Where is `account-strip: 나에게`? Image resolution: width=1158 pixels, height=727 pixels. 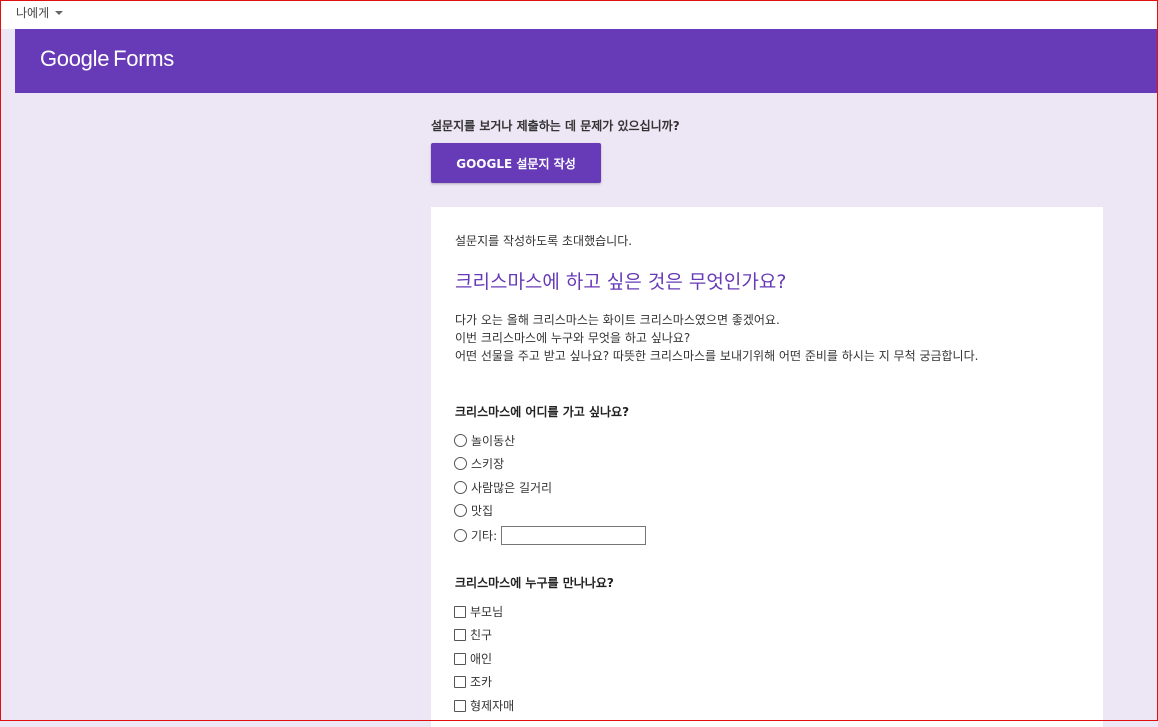
account-strip: 나에게 is located at coordinates (579, 15).